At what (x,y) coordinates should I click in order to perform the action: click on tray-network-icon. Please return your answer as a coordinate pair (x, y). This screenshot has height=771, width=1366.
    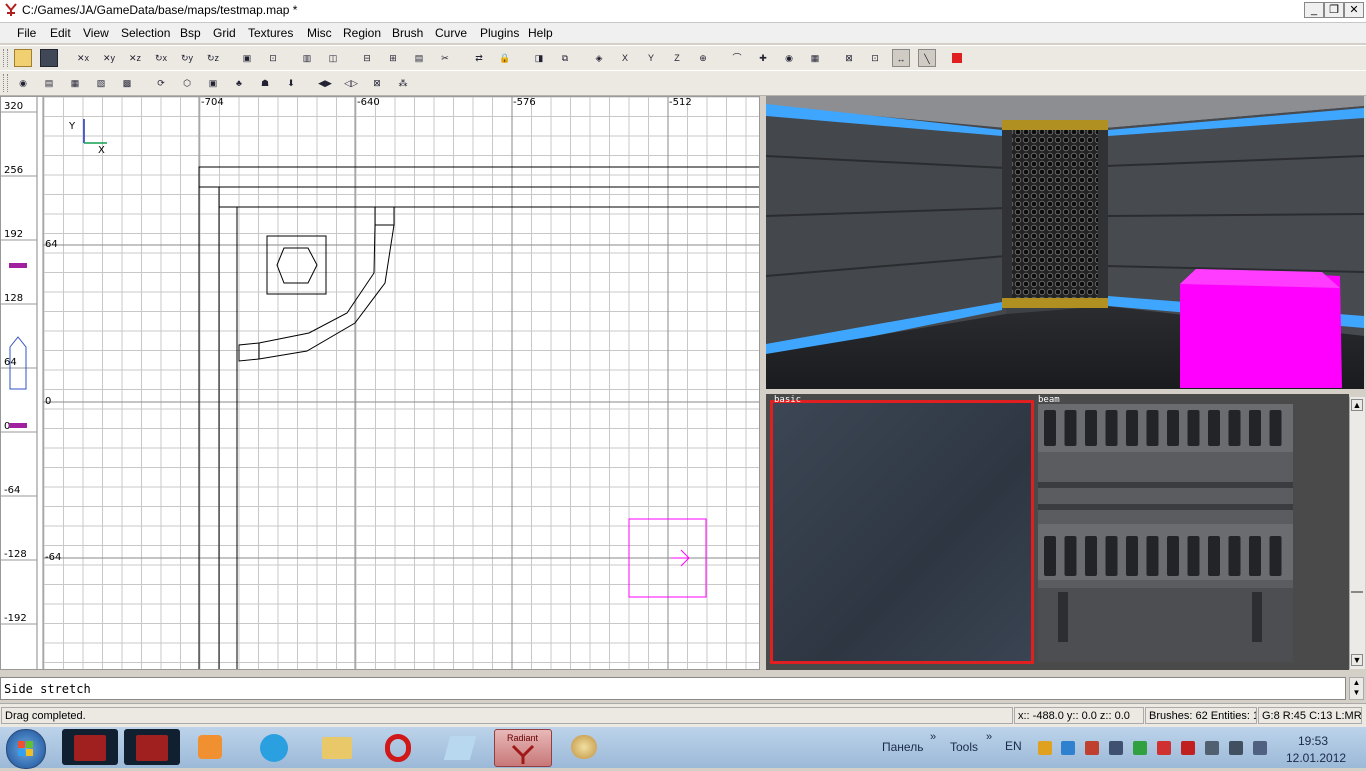
    Looking at the image, I should click on (1236, 748).